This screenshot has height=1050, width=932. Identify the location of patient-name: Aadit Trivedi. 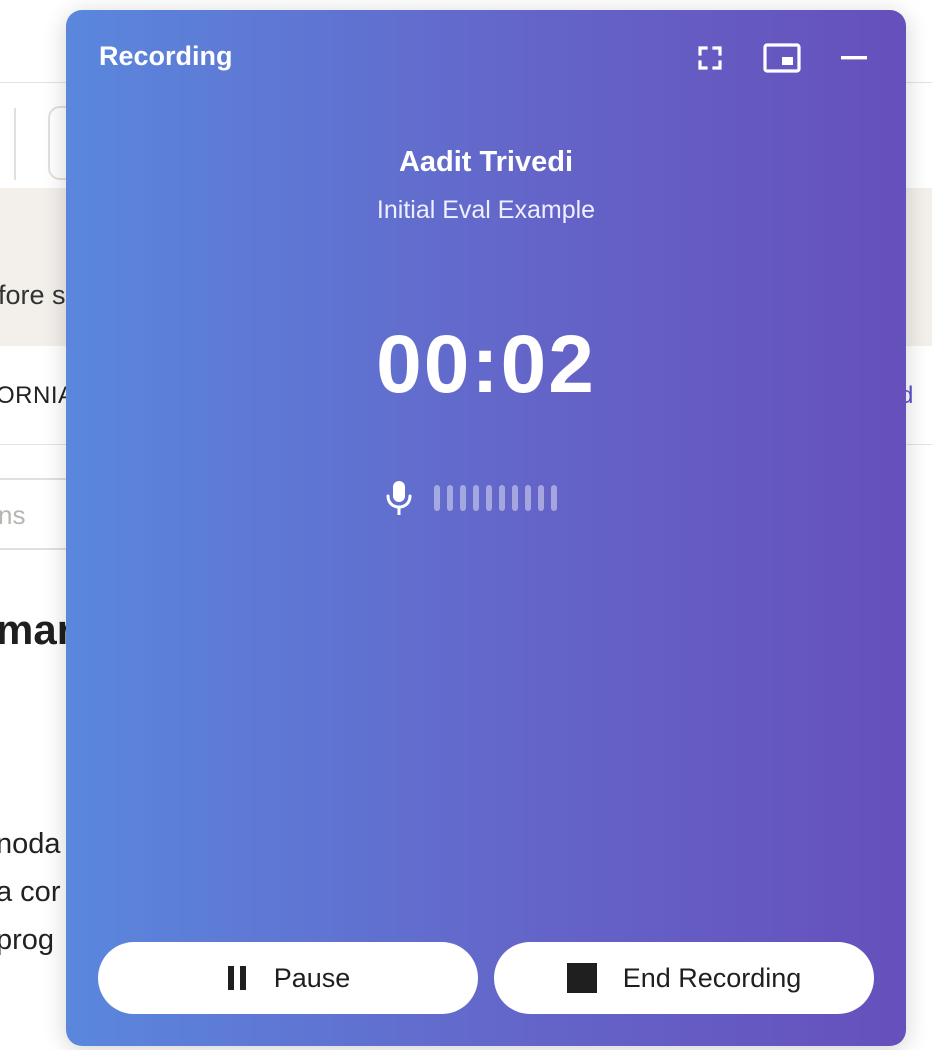
(486, 162).